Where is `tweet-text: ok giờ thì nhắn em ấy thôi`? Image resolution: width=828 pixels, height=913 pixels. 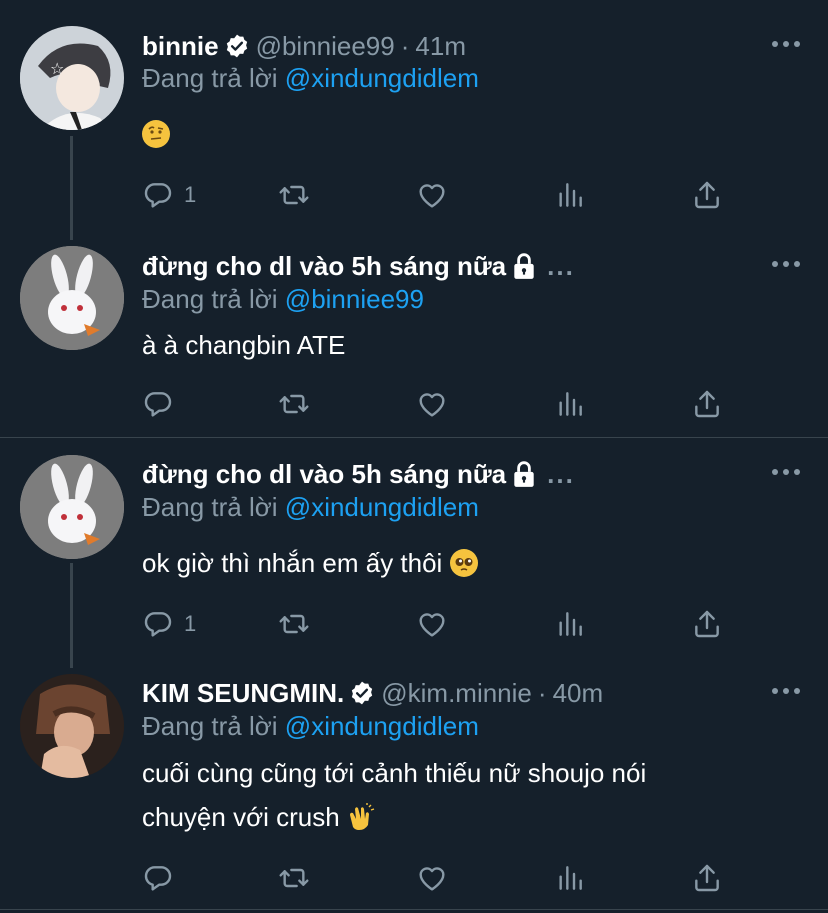
tweet-text: ok giờ thì nhắn em ấy thôi is located at coordinates (310, 563).